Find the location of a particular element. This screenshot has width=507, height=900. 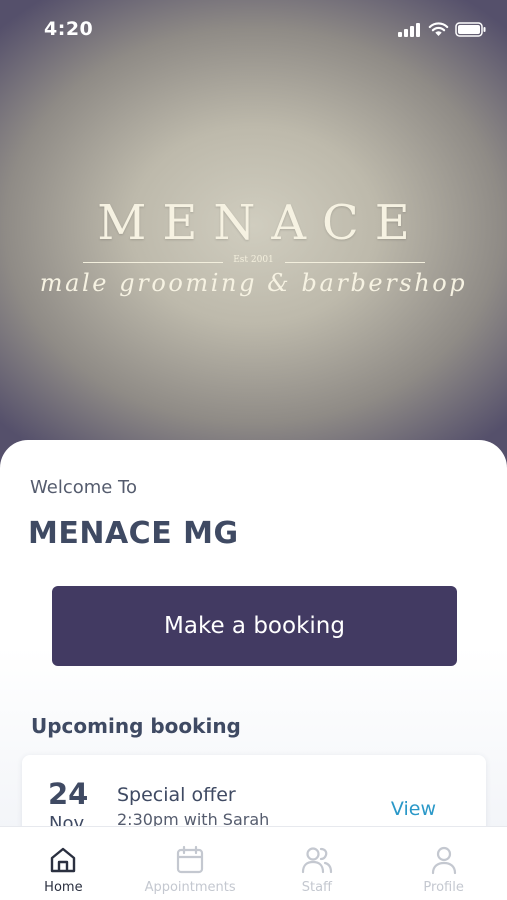

home-icon is located at coordinates (63, 860).